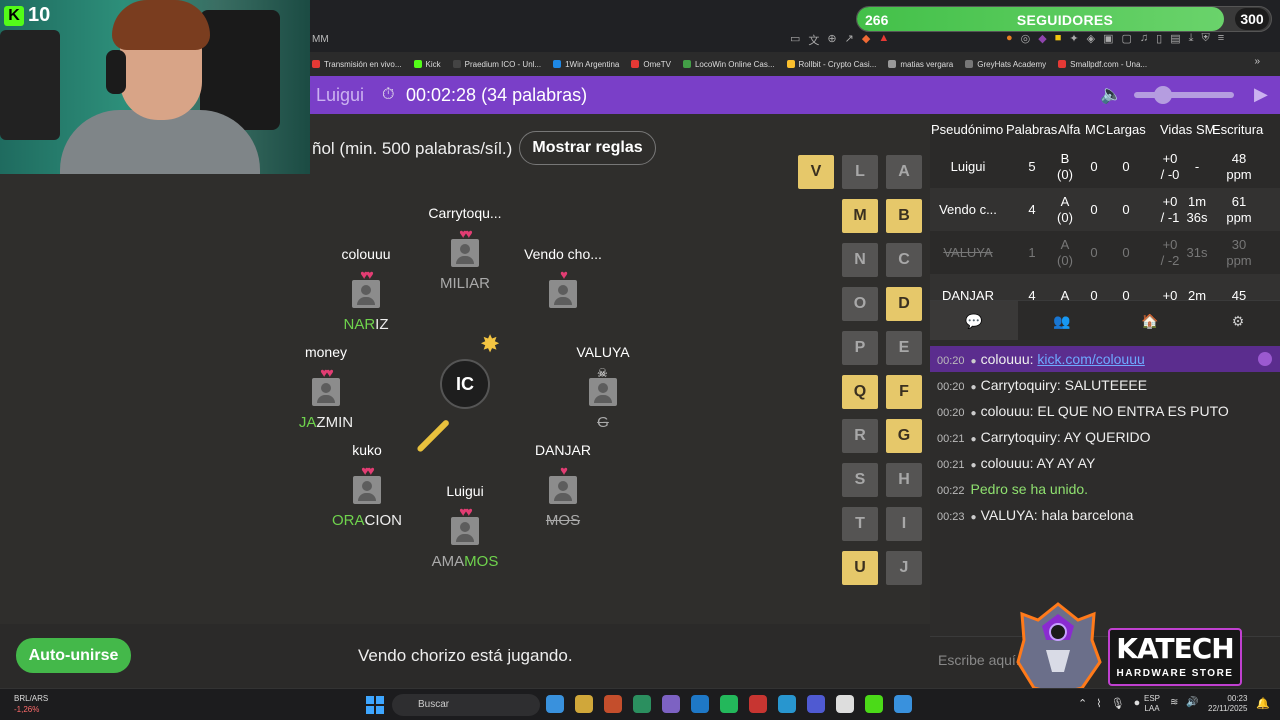 The height and width of the screenshot is (720, 1280). What do you see at coordinates (1191, 38) in the screenshot?
I see `download-icon: ⤓` at bounding box center [1191, 38].